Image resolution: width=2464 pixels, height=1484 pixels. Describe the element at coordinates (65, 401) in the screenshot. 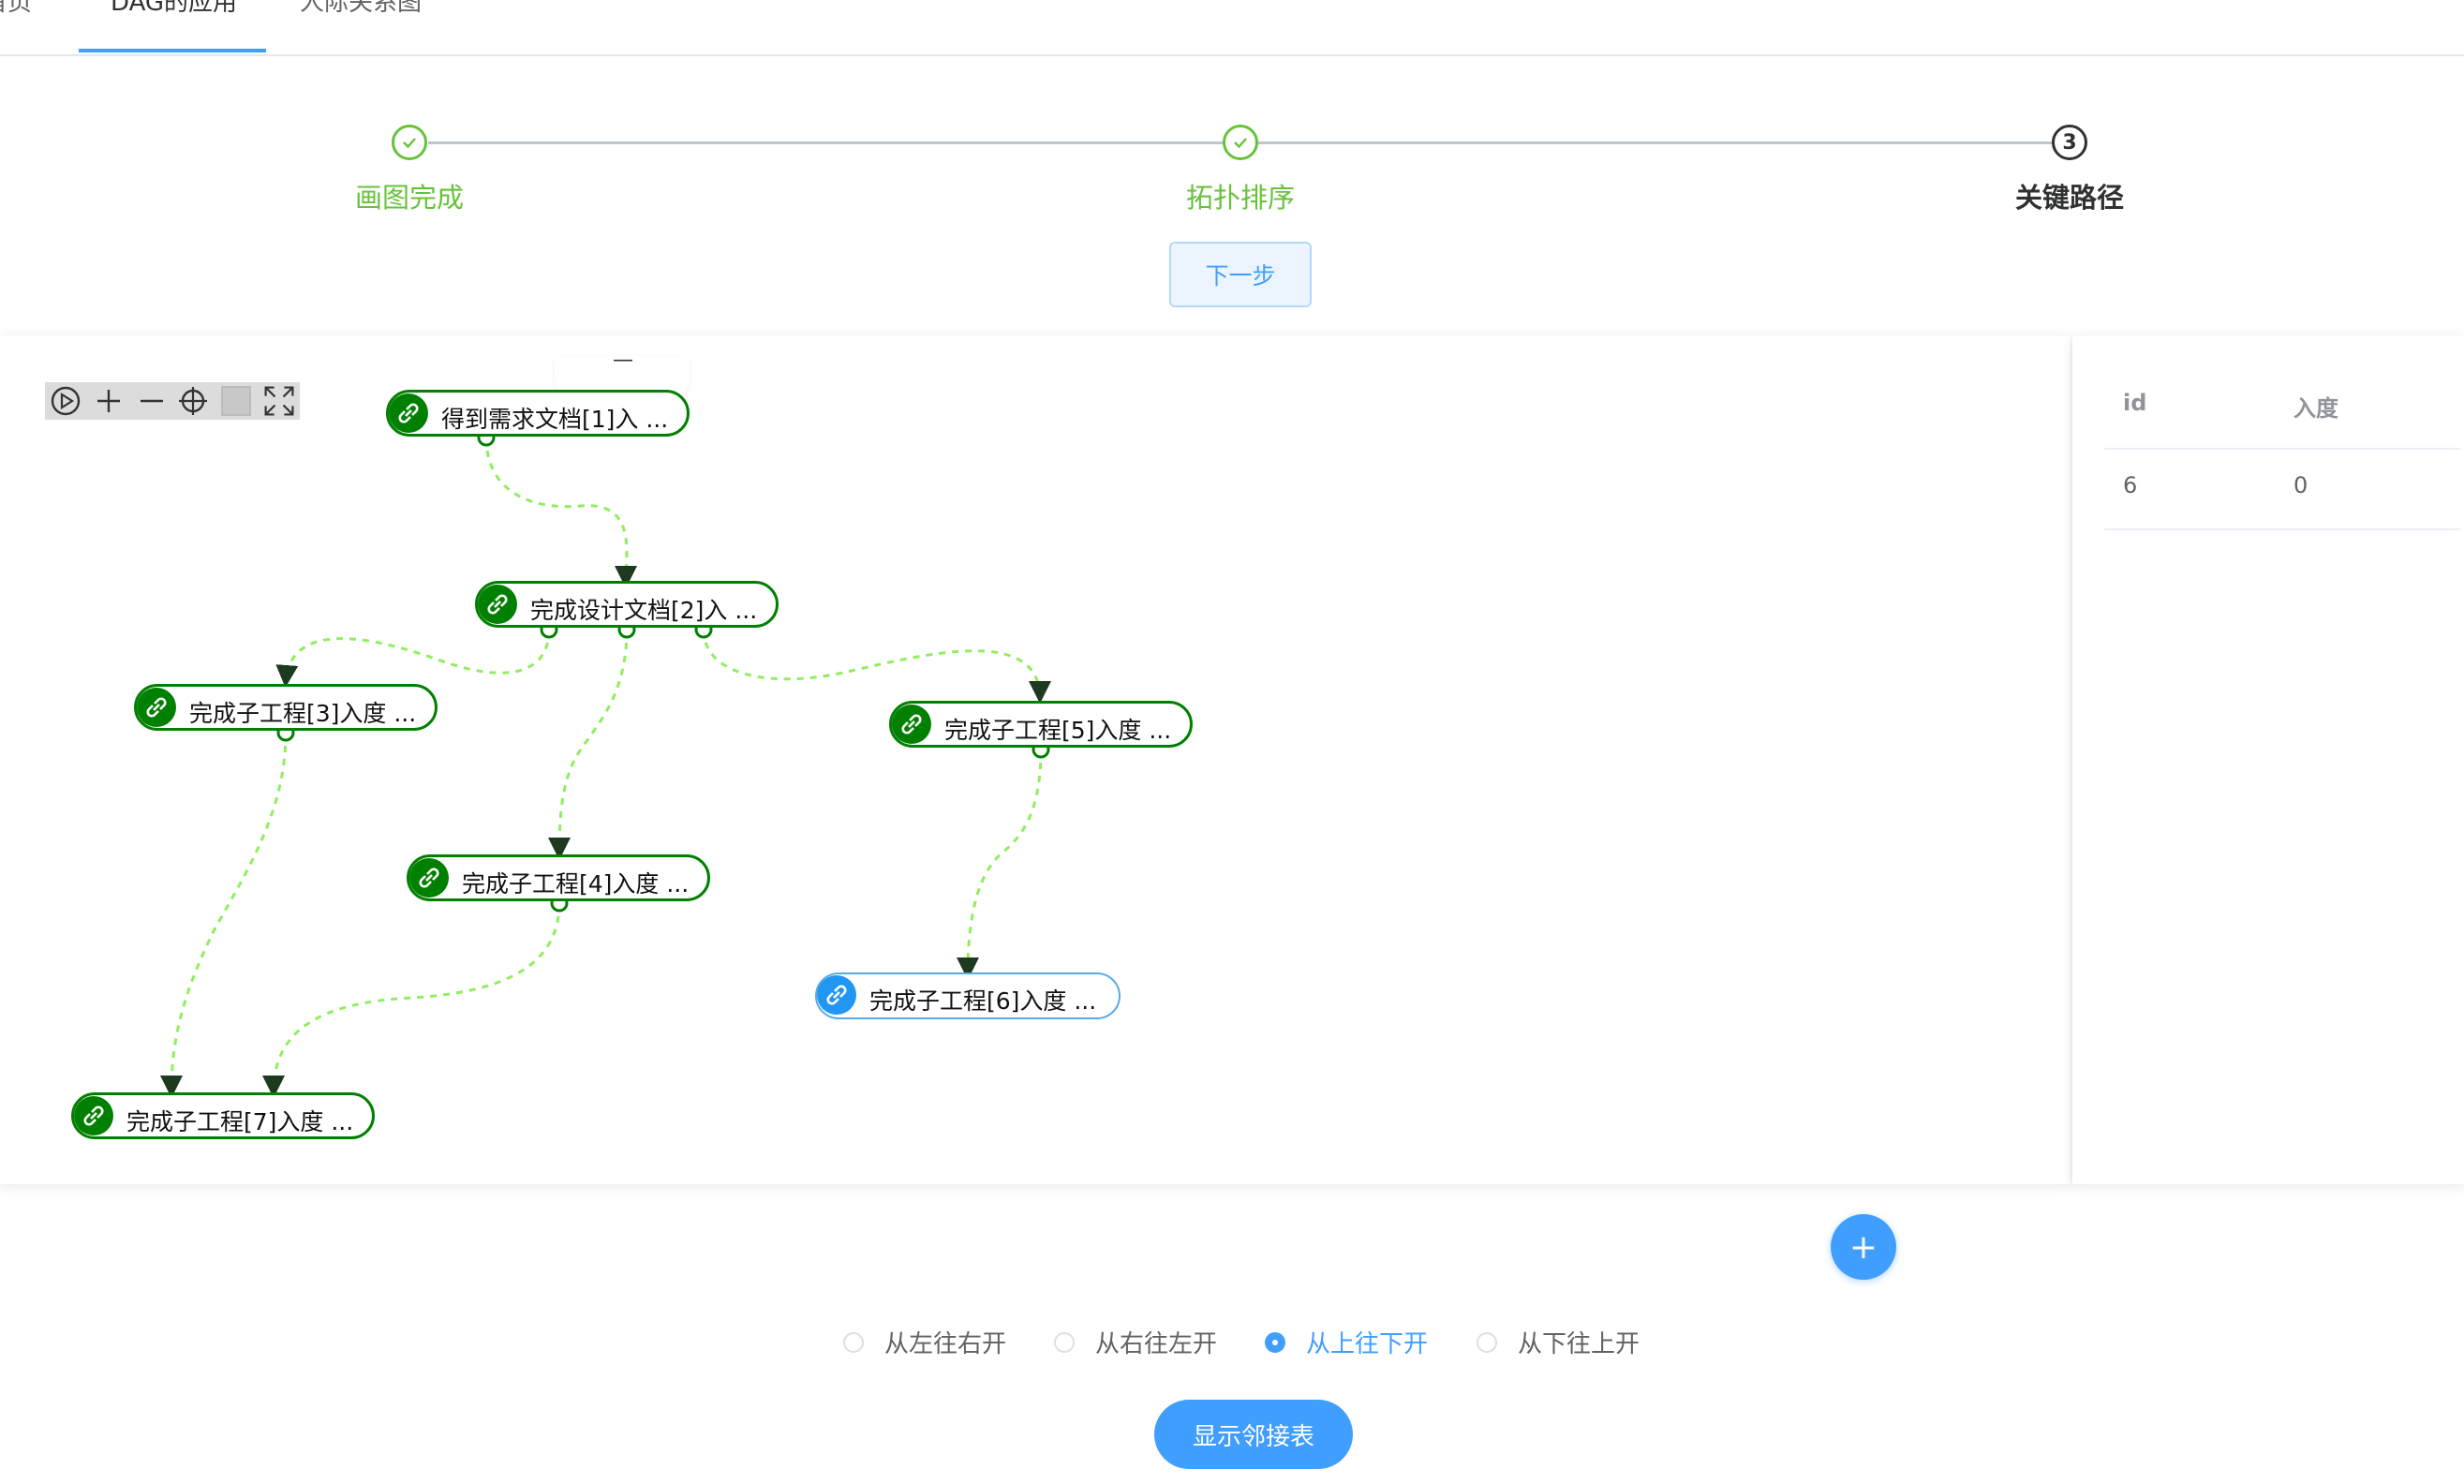

I see `play-icon` at that location.